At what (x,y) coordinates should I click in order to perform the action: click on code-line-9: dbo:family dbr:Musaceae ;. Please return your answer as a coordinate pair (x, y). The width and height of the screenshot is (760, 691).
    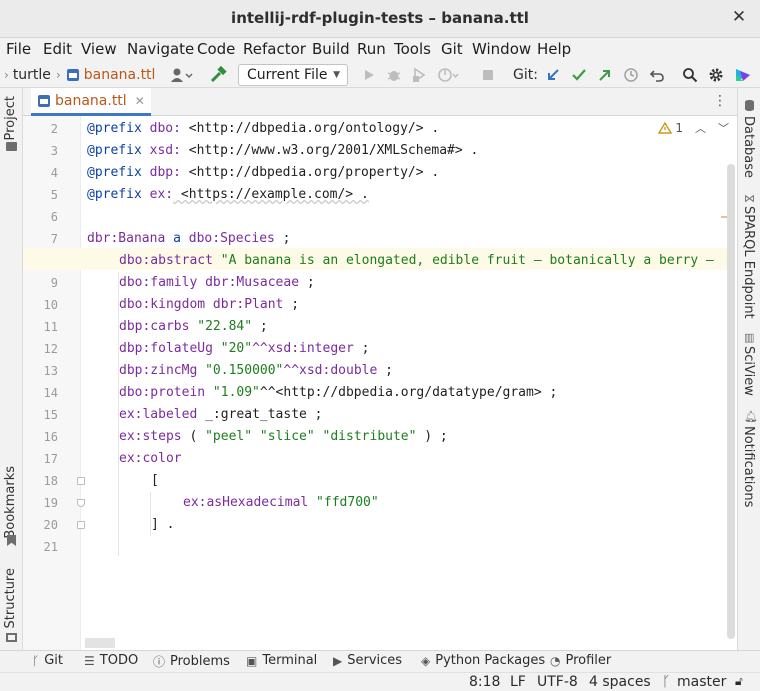
    Looking at the image, I should click on (217, 283).